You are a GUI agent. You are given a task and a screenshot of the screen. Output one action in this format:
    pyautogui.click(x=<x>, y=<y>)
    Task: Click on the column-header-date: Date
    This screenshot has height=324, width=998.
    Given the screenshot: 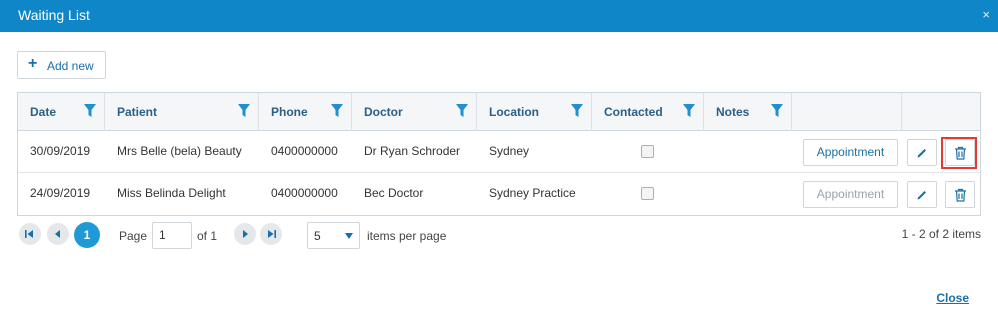 What is the action you would take?
    pyautogui.click(x=61, y=112)
    